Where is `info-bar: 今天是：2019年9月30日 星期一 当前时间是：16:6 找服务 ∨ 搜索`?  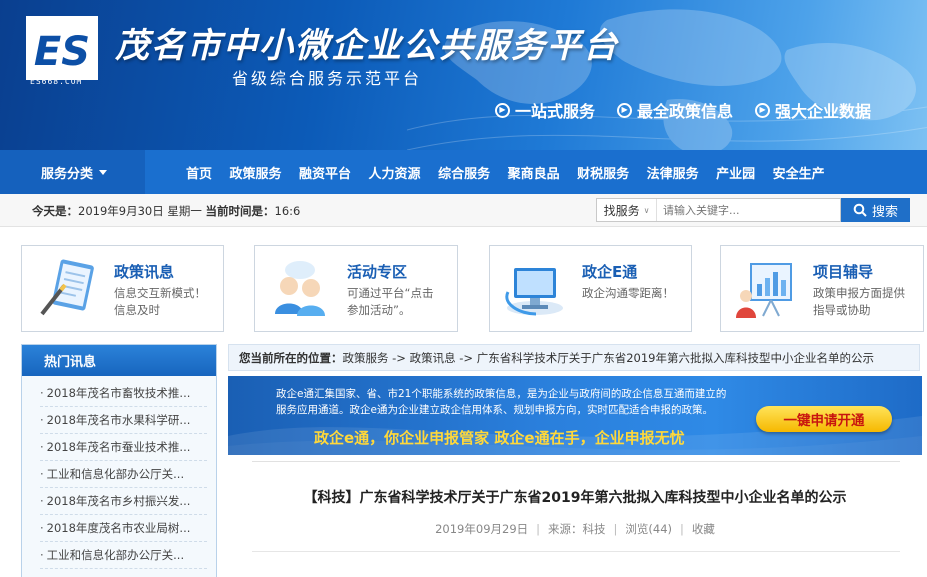
info-bar: 今天是：2019年9月30日 星期一 当前时间是：16:6 找服务 ∨ 搜索 is located at coordinates (463, 210).